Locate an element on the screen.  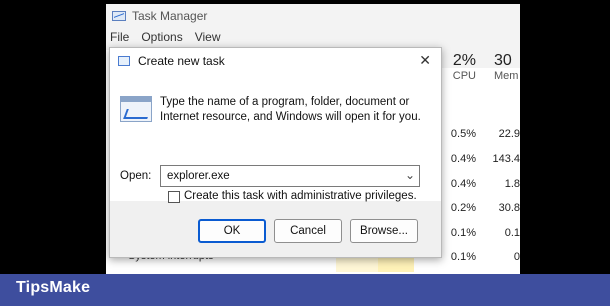
run-program-icon is located at coordinates (136, 109).